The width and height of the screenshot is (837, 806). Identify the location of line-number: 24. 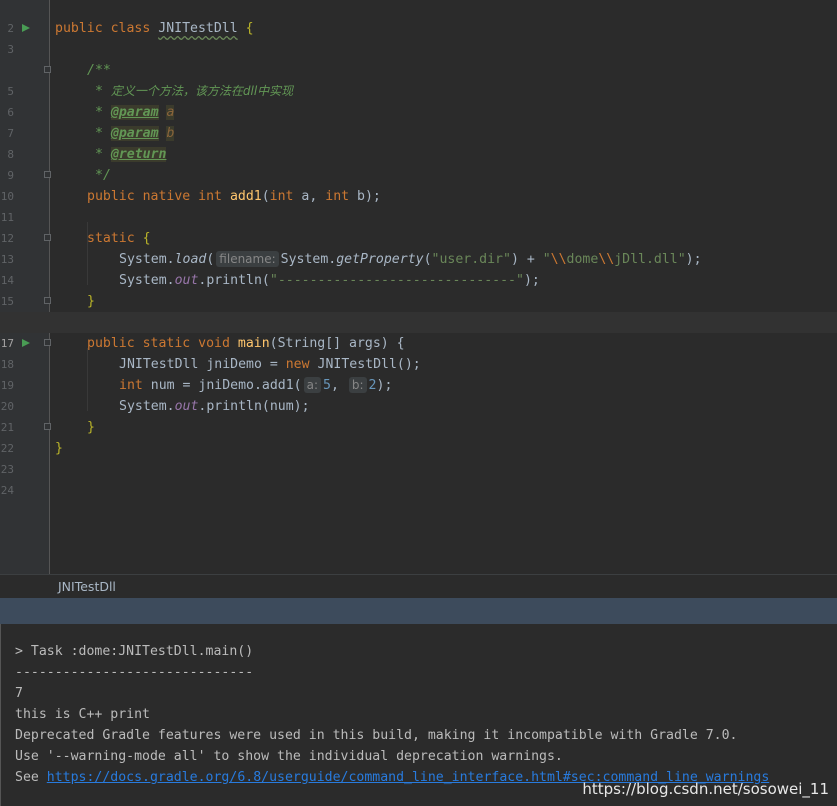
(7, 490).